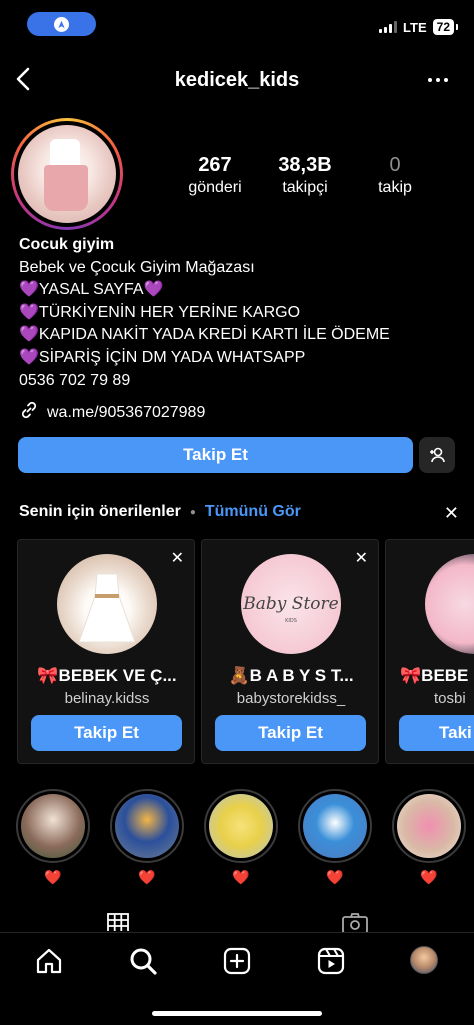 The image size is (474, 1025). Describe the element at coordinates (204, 335) in the screenshot. I see `bio-line: 💜KAPIDA NAKİT YADA KREDİ KARTI İLE ÖDEME` at that location.